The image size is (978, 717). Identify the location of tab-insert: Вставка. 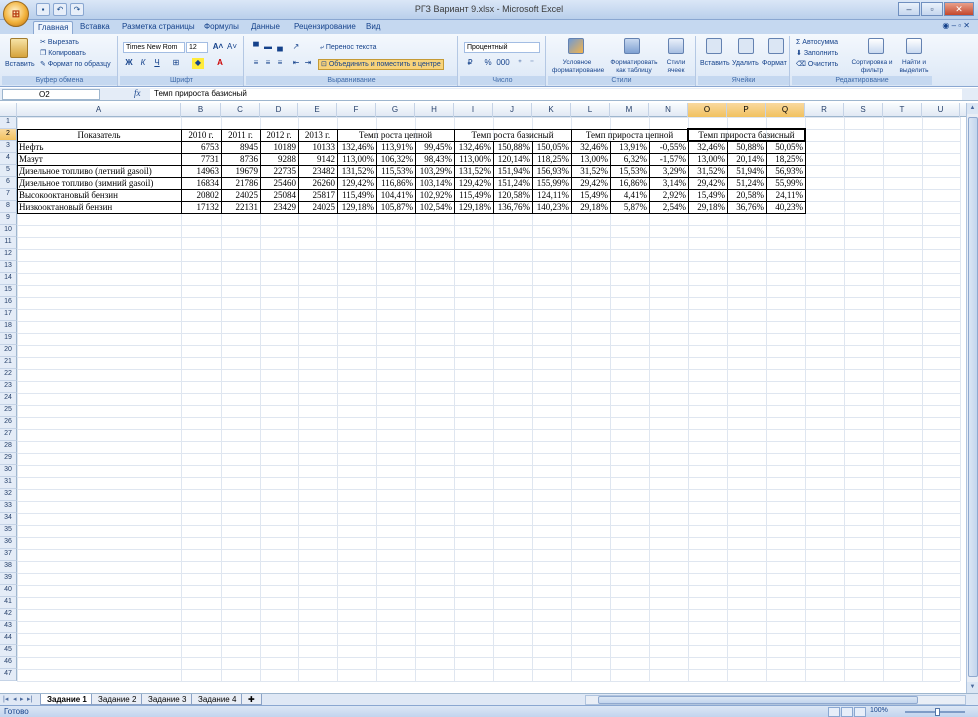
(95, 27).